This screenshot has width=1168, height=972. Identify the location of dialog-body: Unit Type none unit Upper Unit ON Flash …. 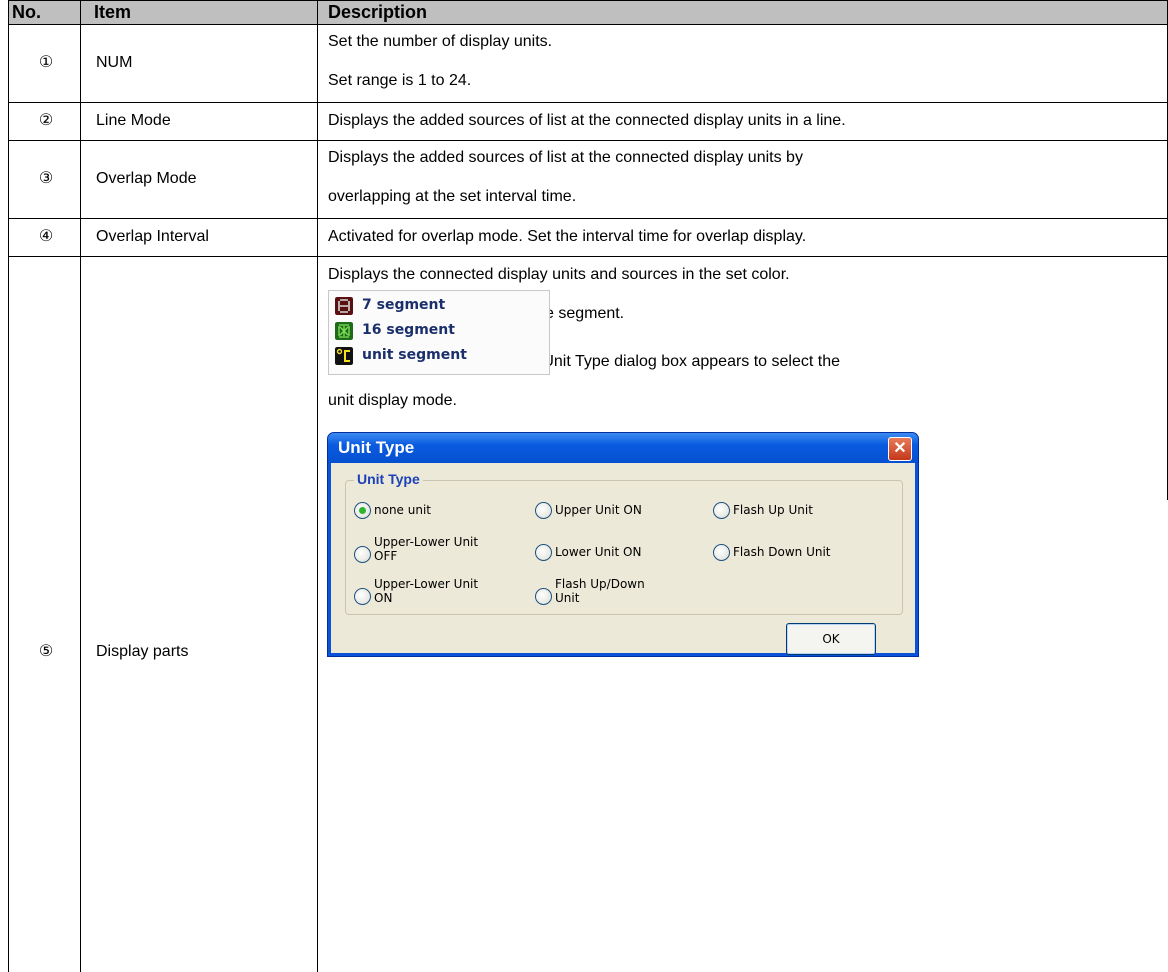
(623, 559).